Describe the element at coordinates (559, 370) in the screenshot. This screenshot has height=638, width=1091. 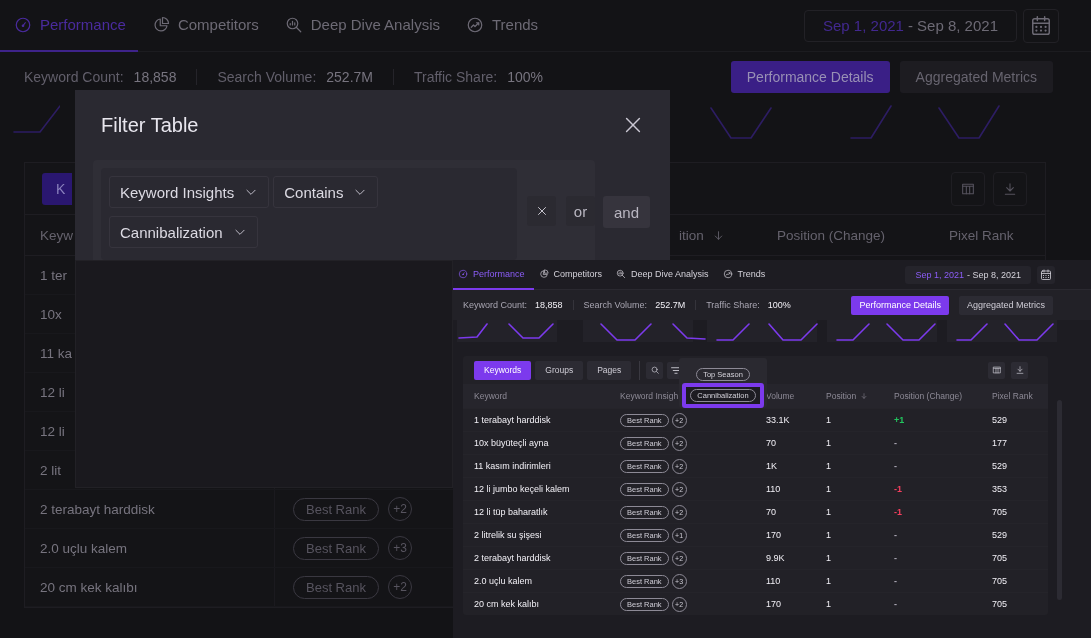
I see `segment-tab: Groups` at that location.